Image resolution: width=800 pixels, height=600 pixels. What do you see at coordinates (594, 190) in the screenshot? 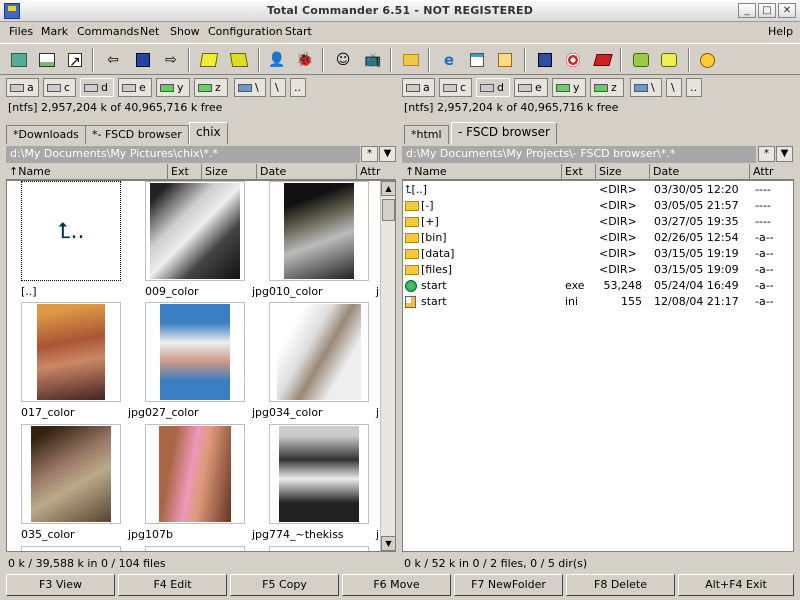
I see `file-row: ⮤[..] <DIR> 03/30/05 12:20 ----` at bounding box center [594, 190].